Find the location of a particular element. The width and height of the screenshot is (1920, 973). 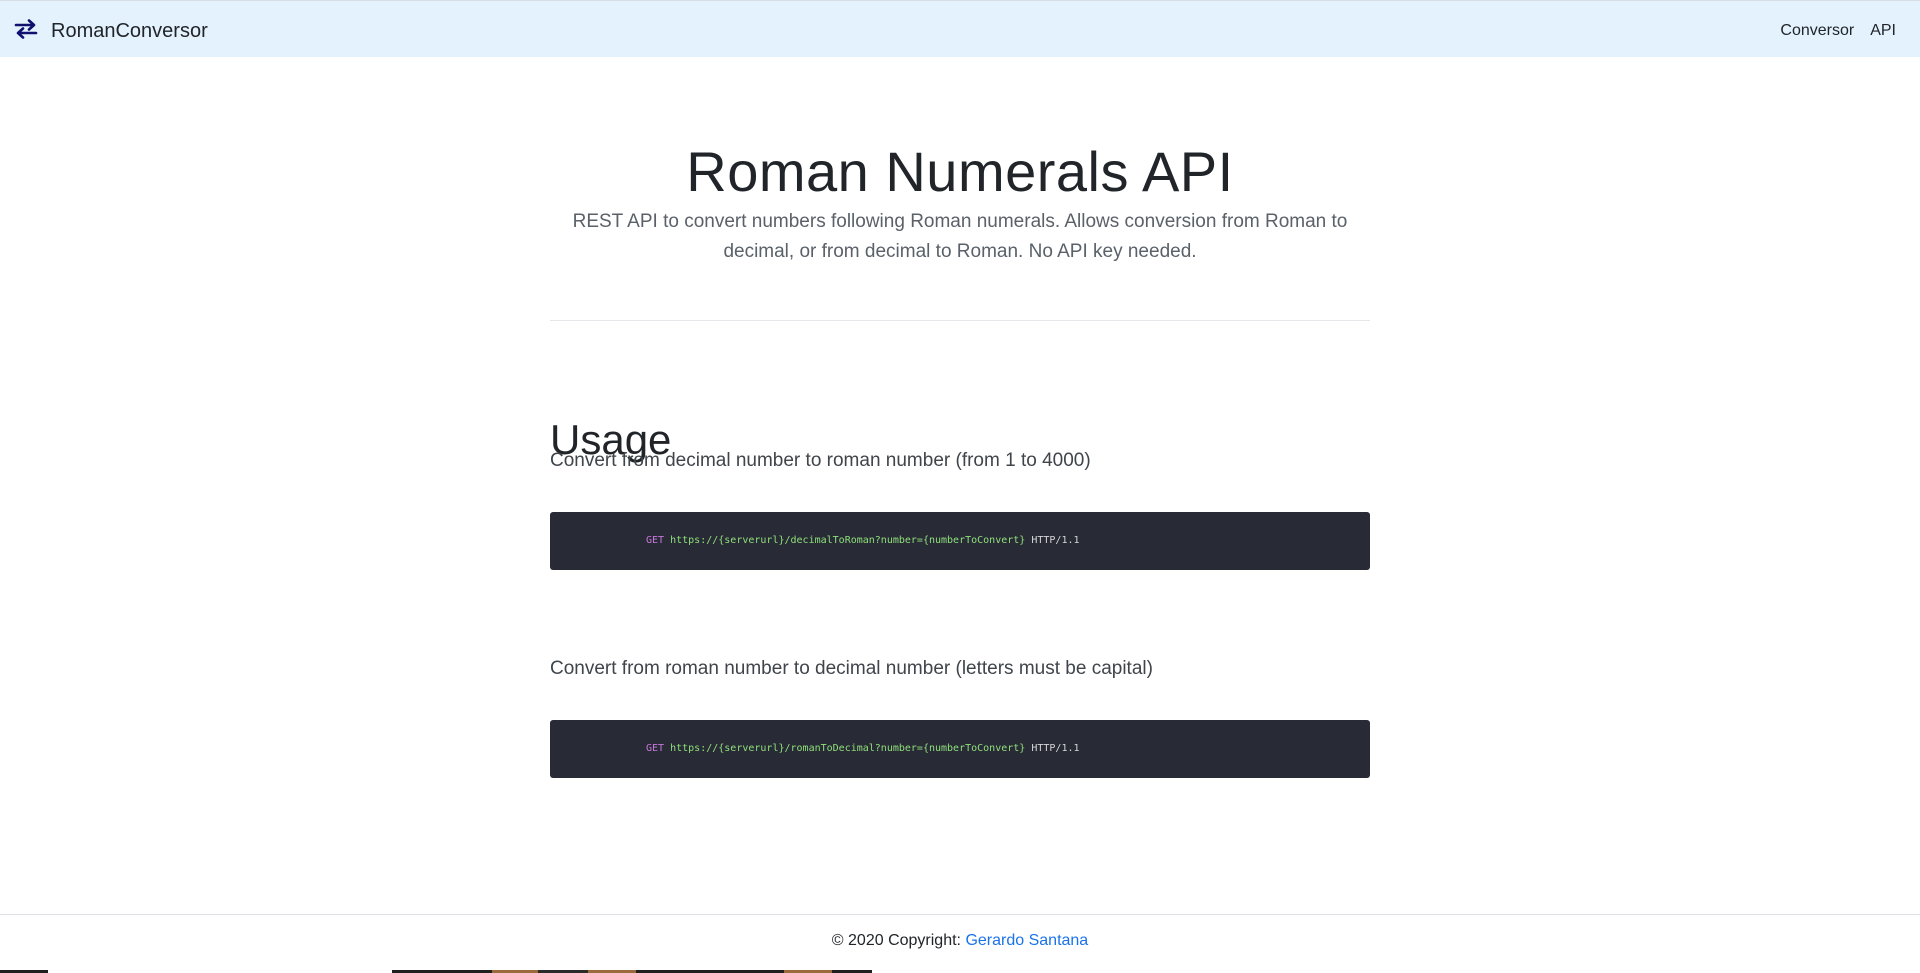

nav-links: Conversor API is located at coordinates (1838, 31).